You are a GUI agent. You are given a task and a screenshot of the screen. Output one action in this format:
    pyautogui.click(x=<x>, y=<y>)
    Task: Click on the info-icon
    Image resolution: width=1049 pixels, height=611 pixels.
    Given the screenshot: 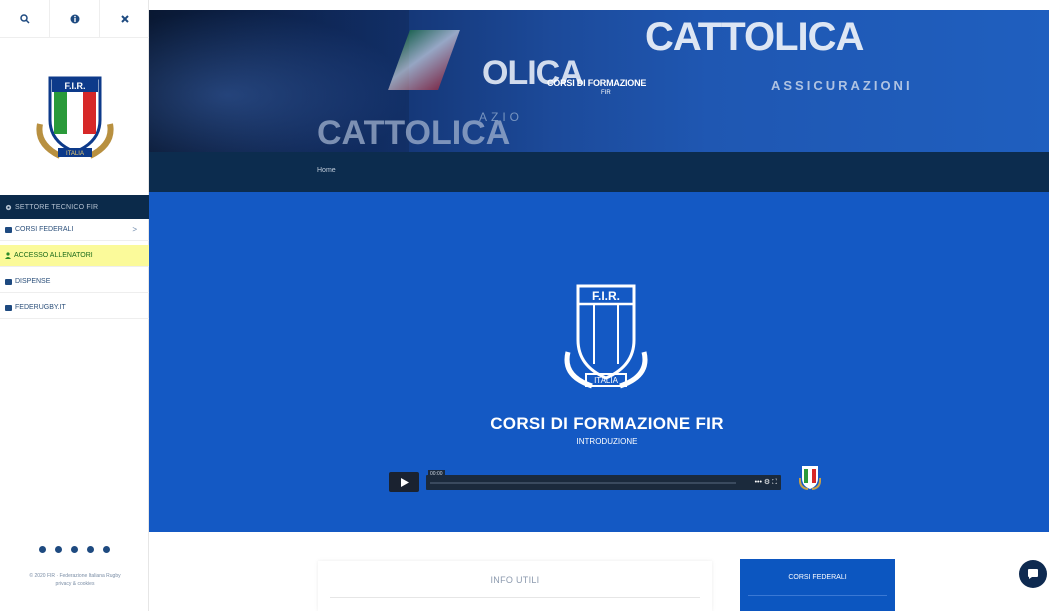 What is the action you would take?
    pyautogui.click(x=74, y=18)
    